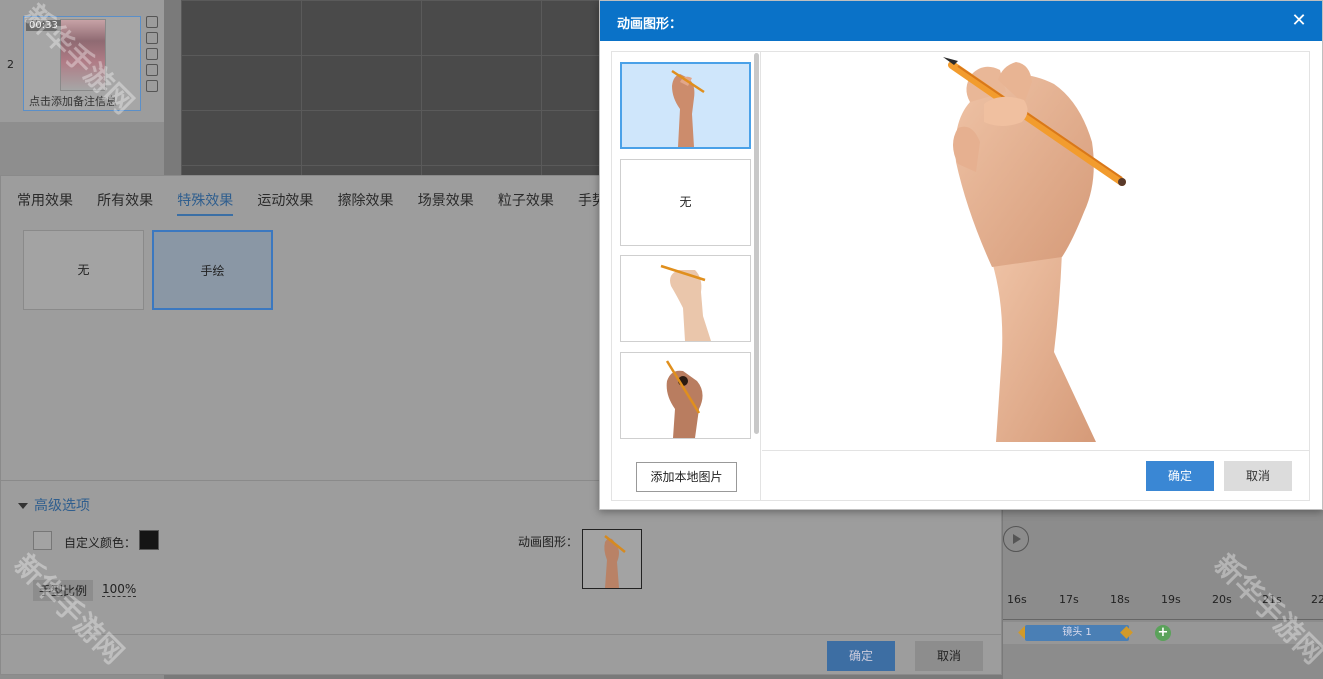 The height and width of the screenshot is (679, 1323). I want to click on duplicate-icon, so click(152, 54).